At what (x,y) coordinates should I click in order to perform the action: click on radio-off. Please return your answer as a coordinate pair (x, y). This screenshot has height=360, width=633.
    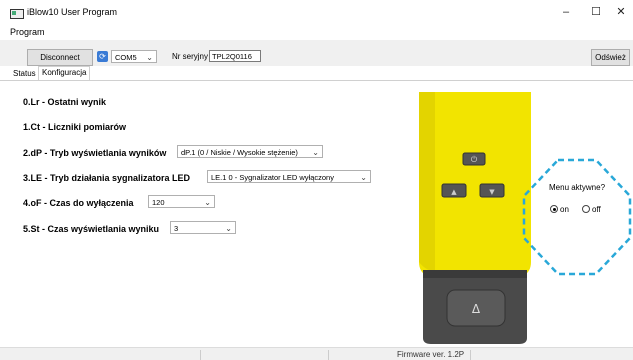
    Looking at the image, I should click on (586, 209).